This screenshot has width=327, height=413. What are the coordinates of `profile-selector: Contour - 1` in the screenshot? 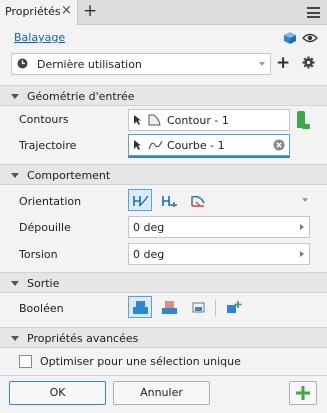 It's located at (209, 120).